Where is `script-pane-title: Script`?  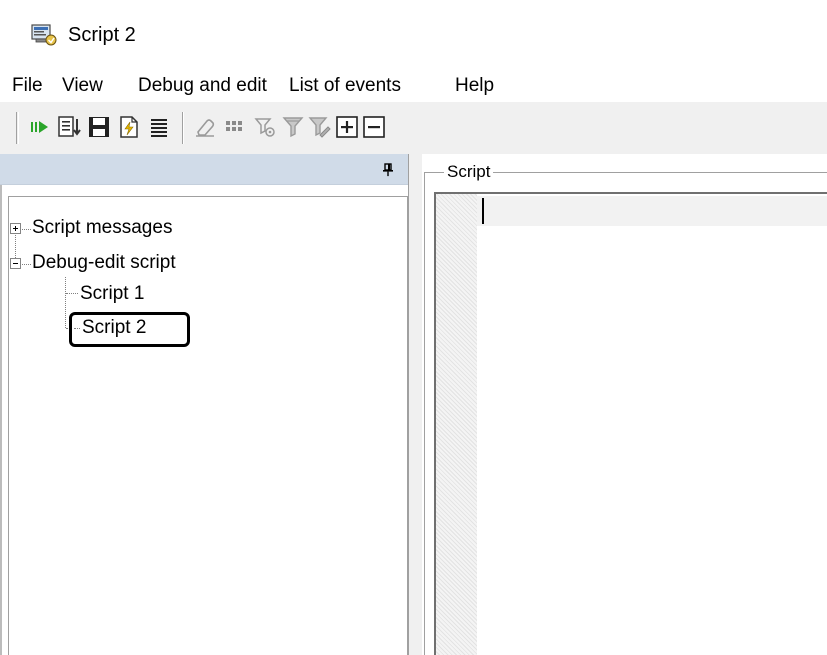 script-pane-title: Script is located at coordinates (469, 172).